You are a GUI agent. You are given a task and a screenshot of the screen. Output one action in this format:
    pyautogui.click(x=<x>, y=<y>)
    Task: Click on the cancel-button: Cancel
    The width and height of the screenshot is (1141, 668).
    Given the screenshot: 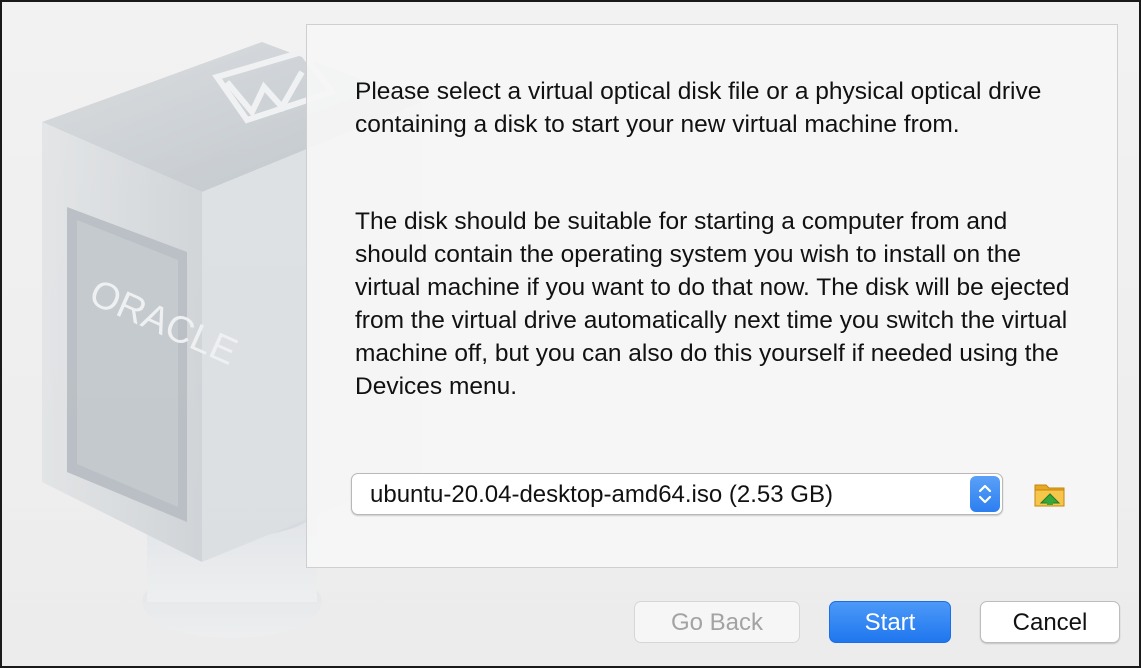 What is the action you would take?
    pyautogui.click(x=1050, y=622)
    